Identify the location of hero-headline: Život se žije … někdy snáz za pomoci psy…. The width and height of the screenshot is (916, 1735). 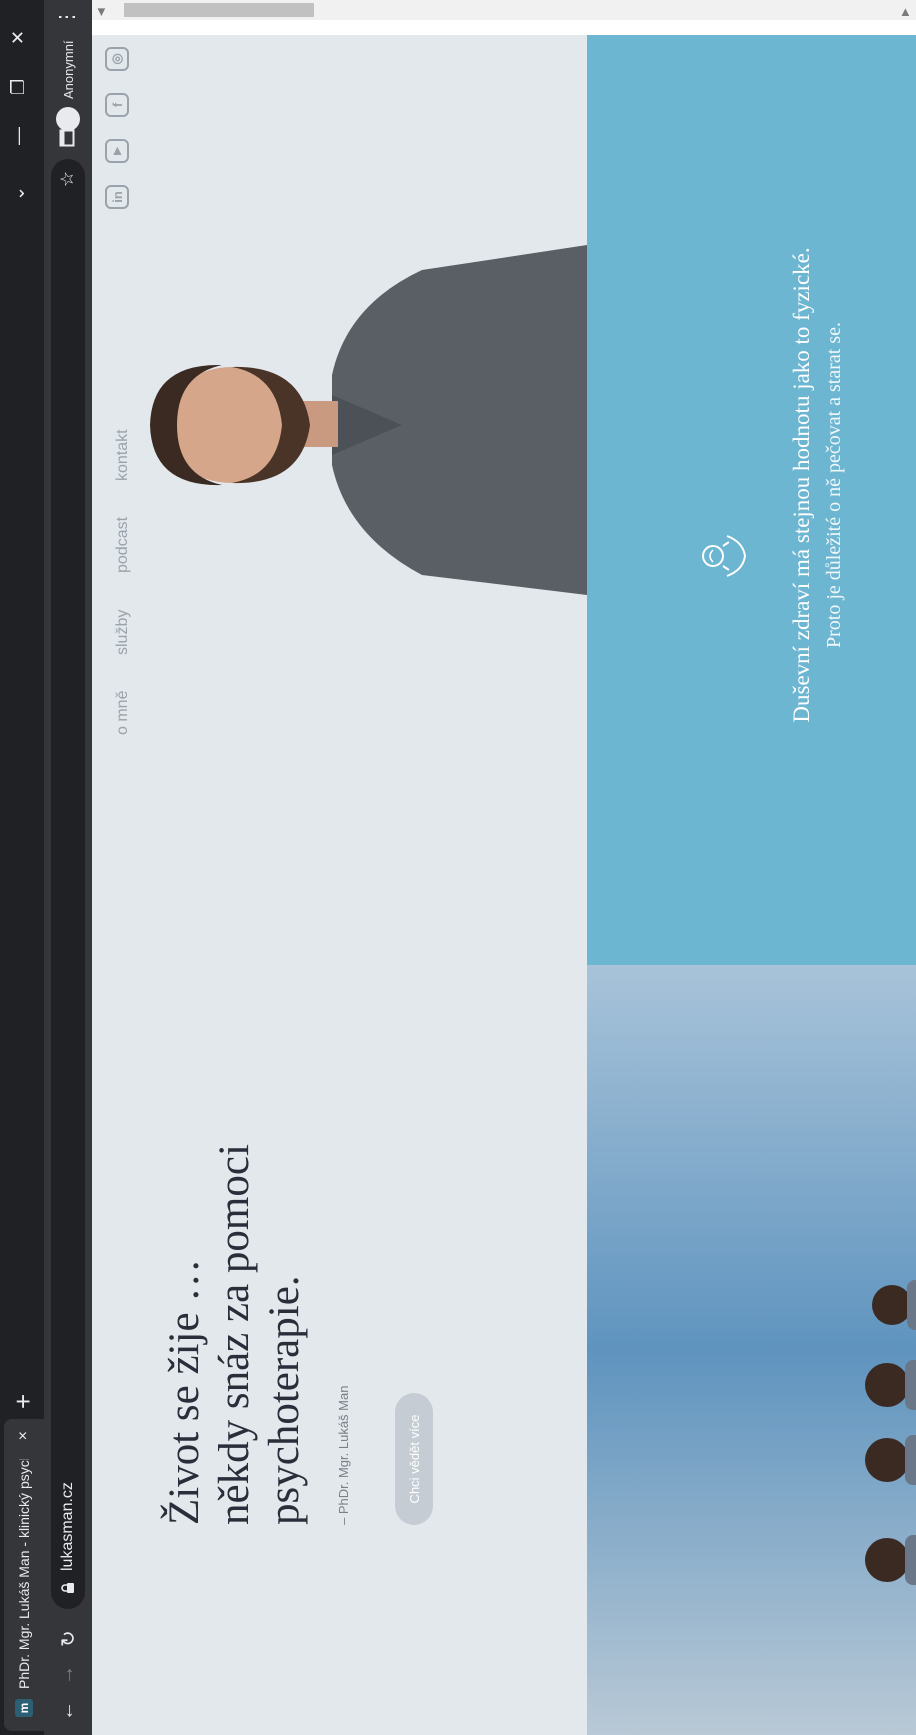
(235, 1334).